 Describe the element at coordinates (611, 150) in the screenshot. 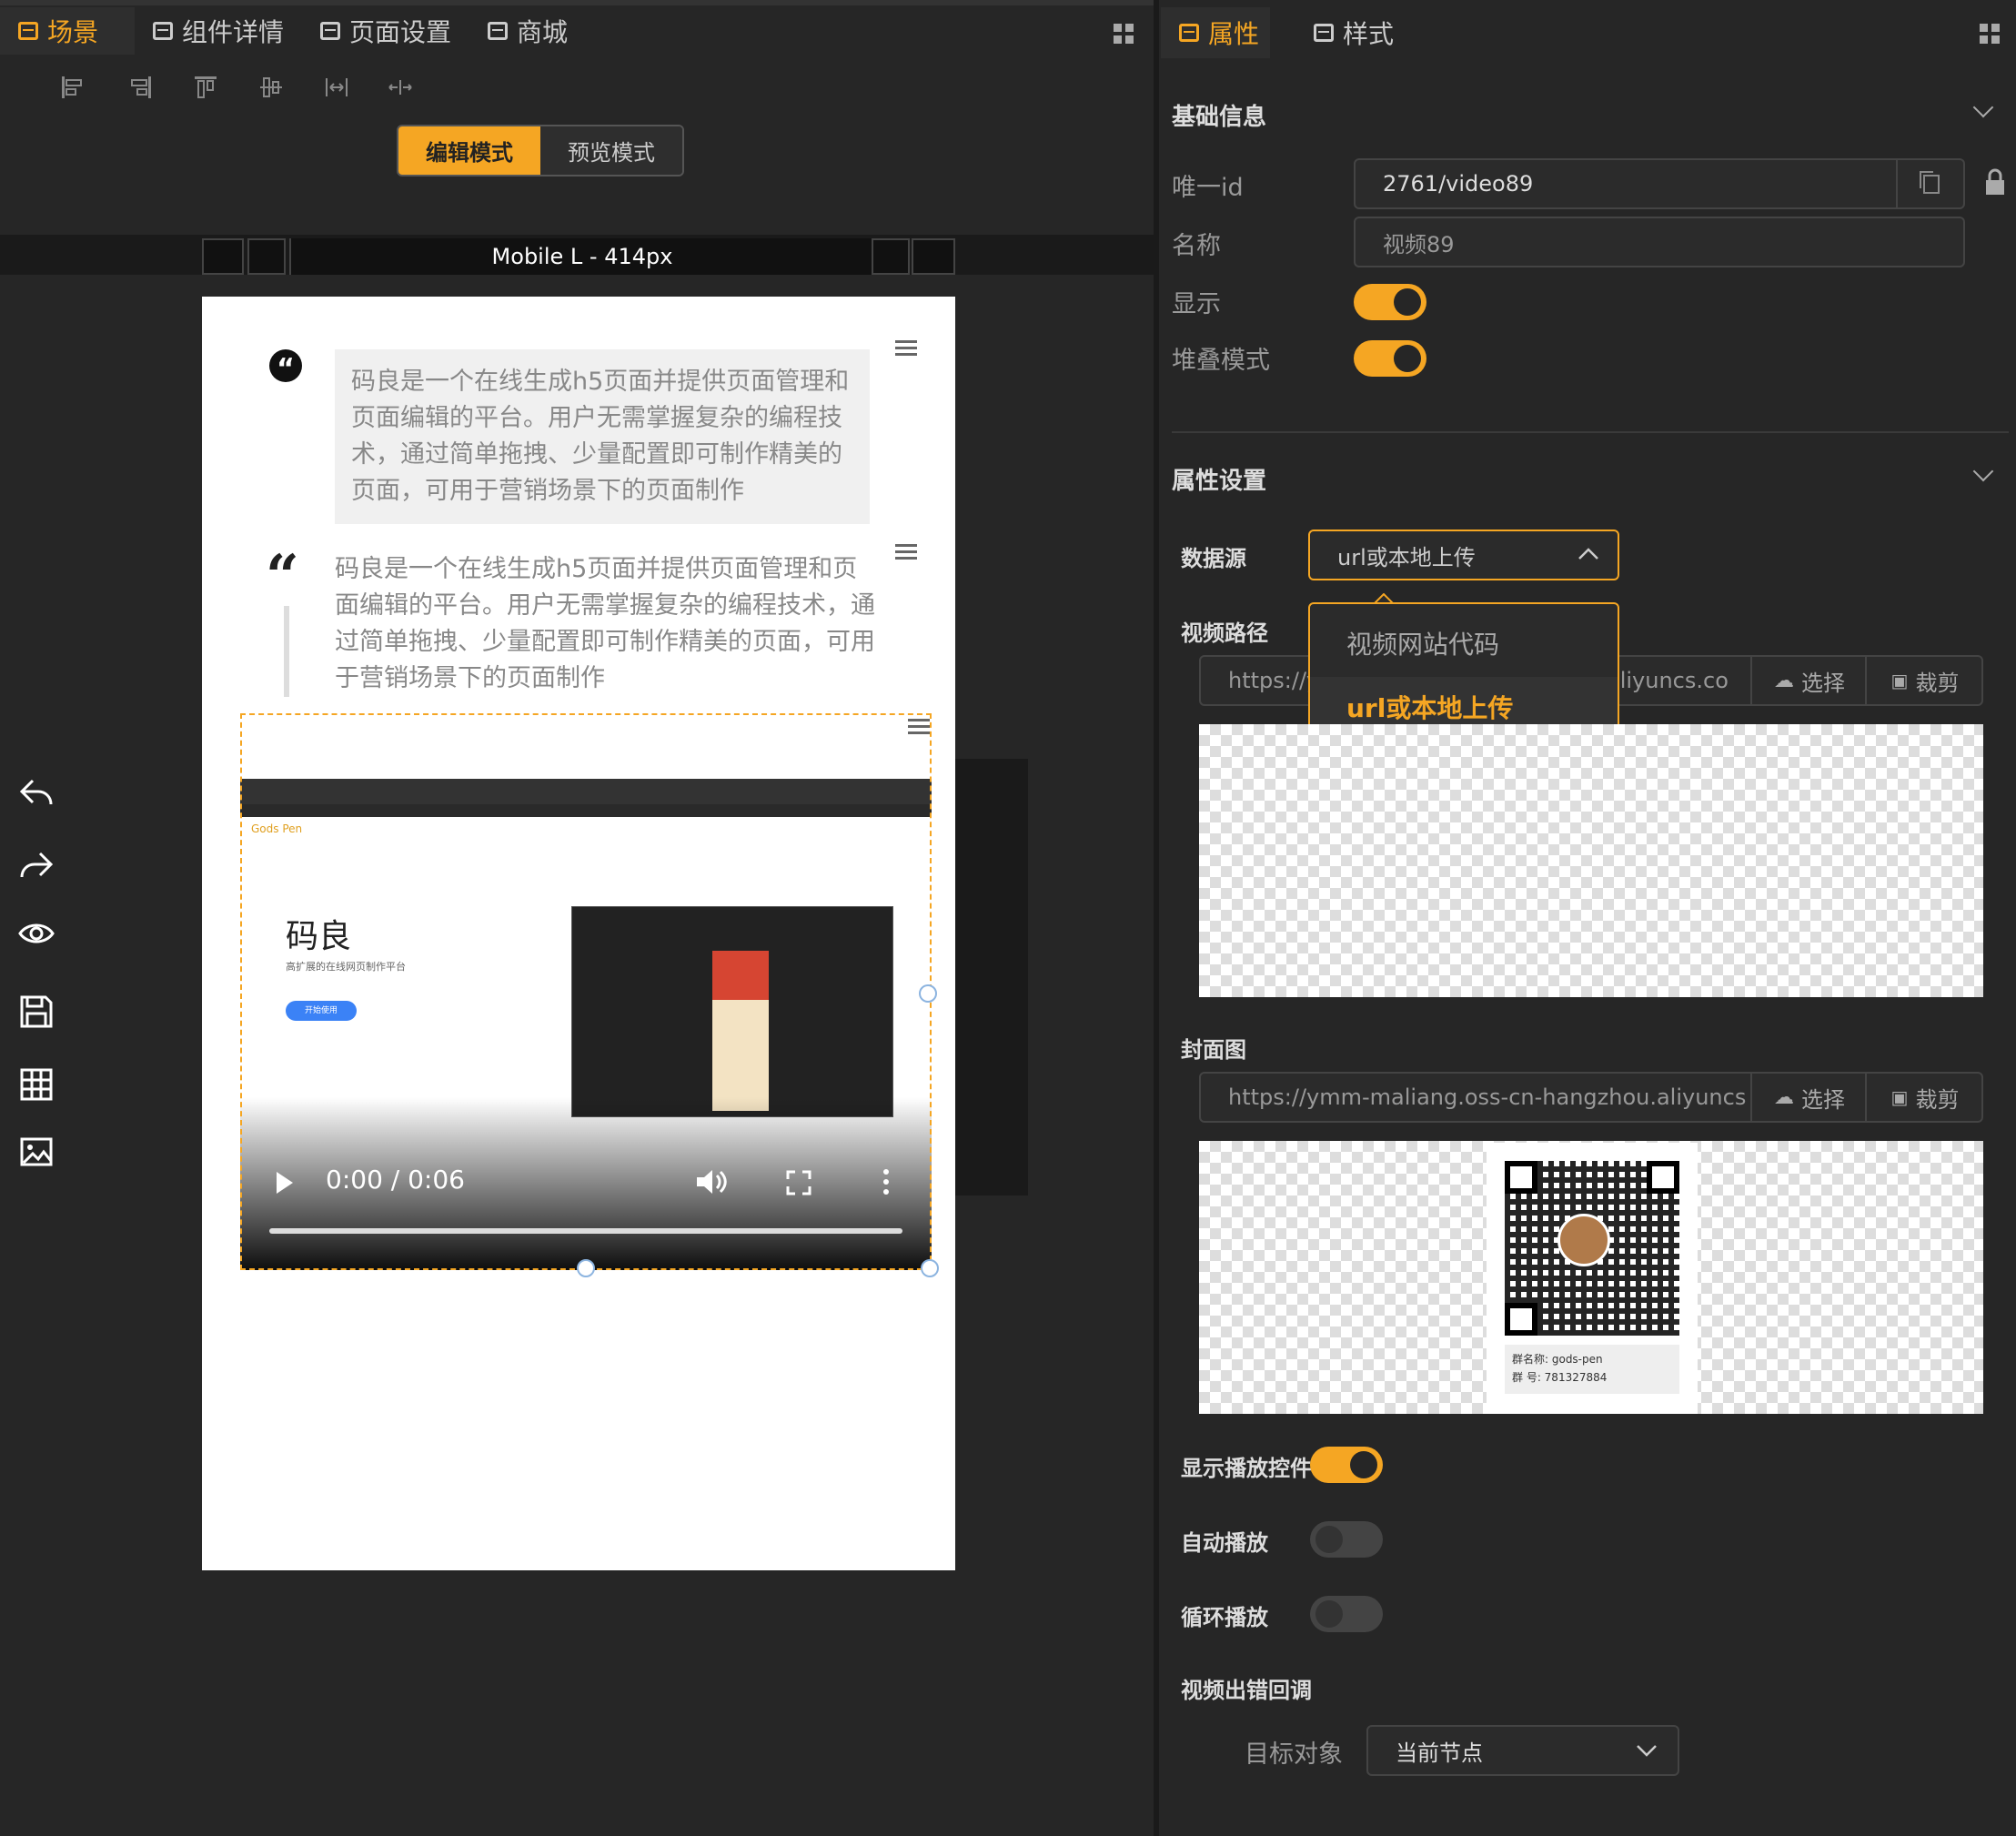

I see `preview-mode-button: 预览模式` at that location.